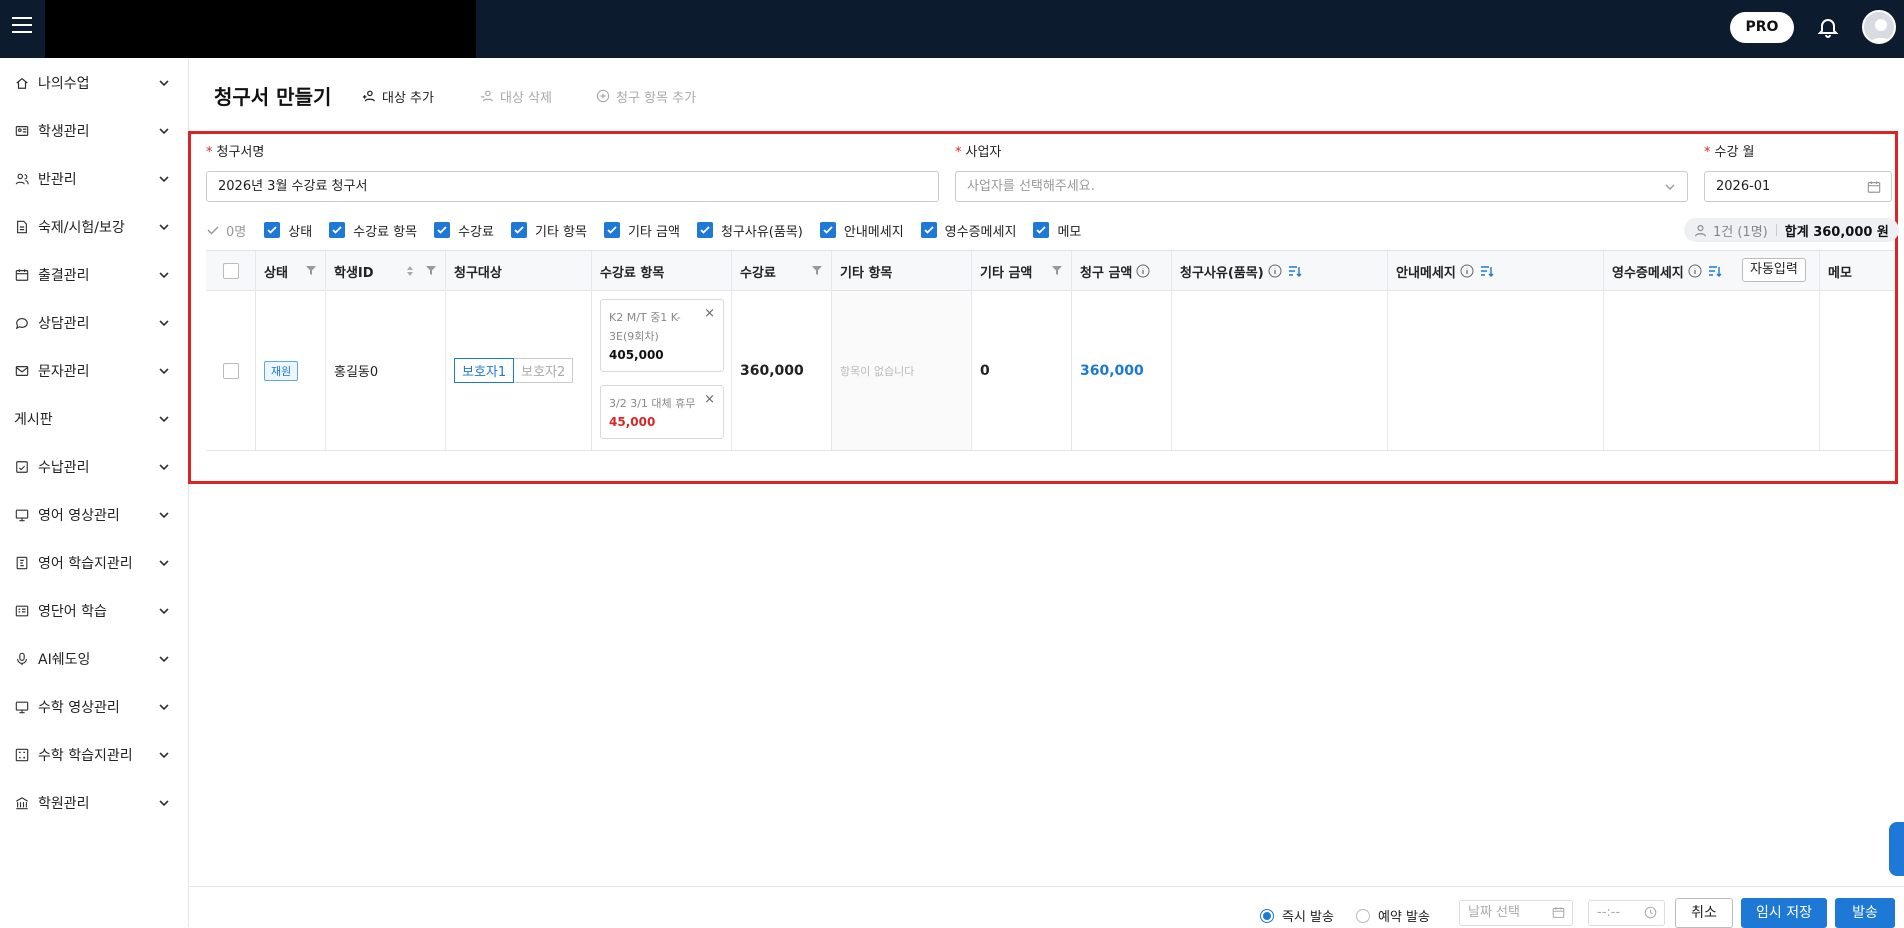 Image resolution: width=1904 pixels, height=928 pixels. What do you see at coordinates (288, 230) in the screenshot?
I see `toggle-status: 상태` at bounding box center [288, 230].